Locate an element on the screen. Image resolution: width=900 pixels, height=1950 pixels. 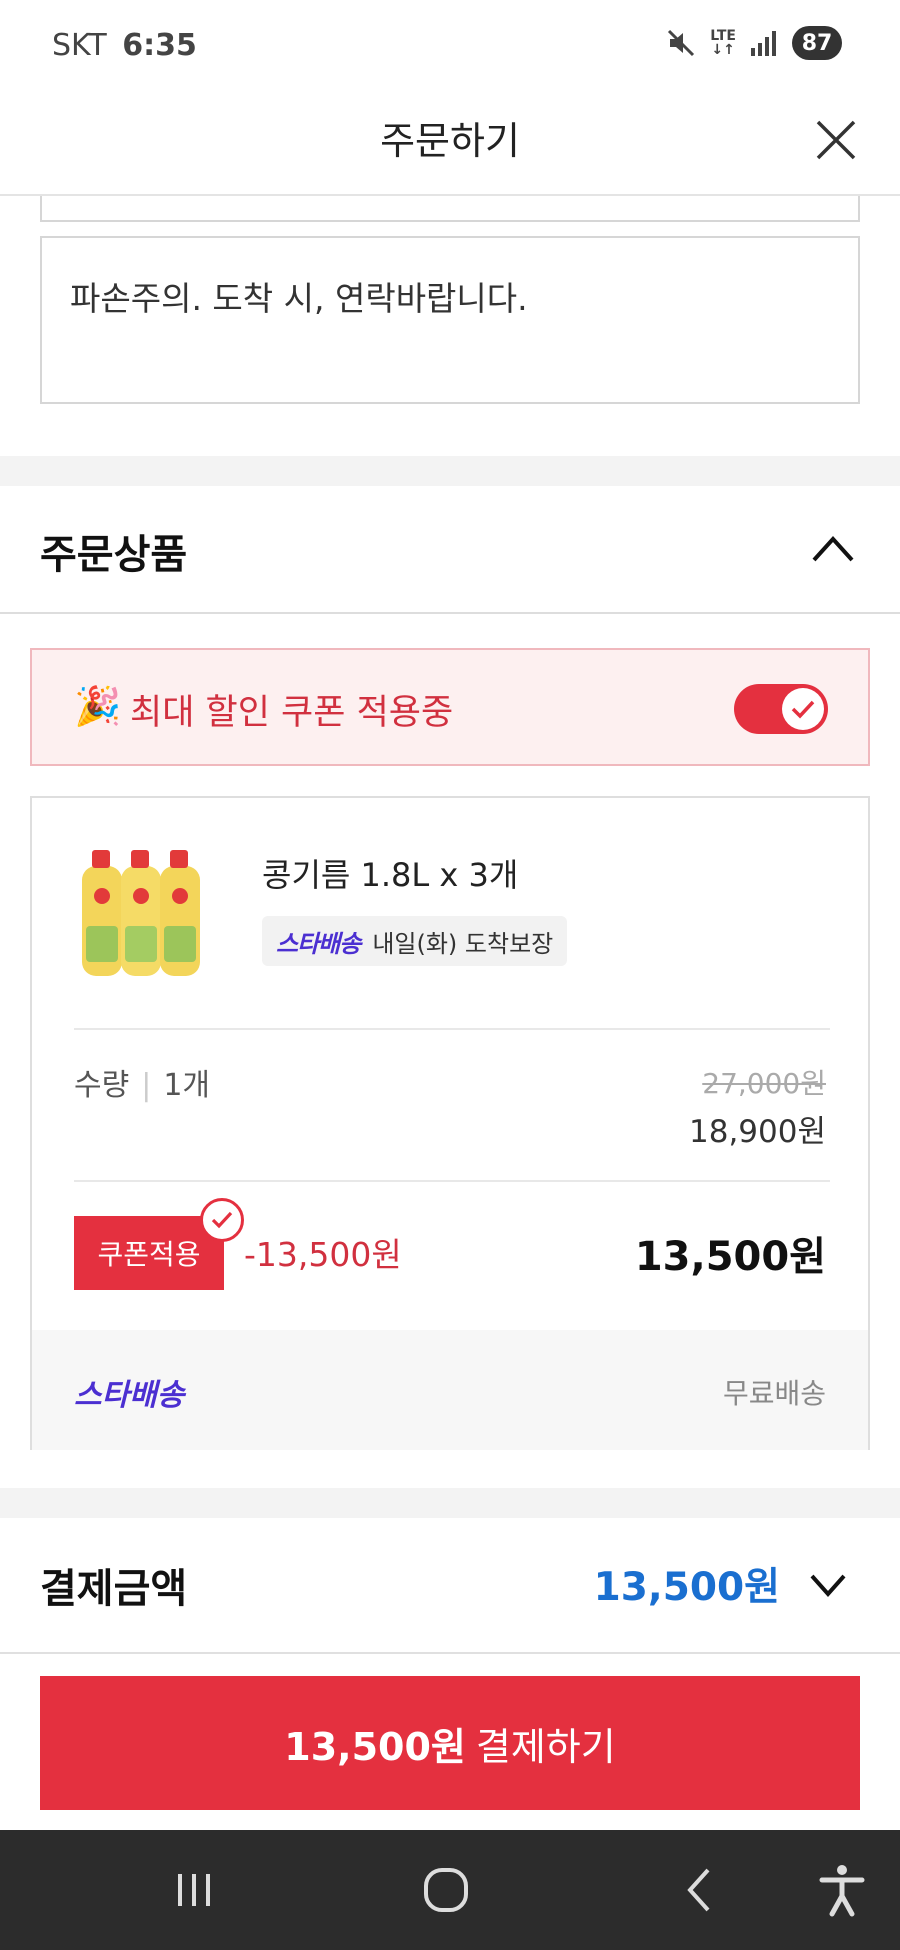
coupon-check-badge is located at coordinates (222, 1220).